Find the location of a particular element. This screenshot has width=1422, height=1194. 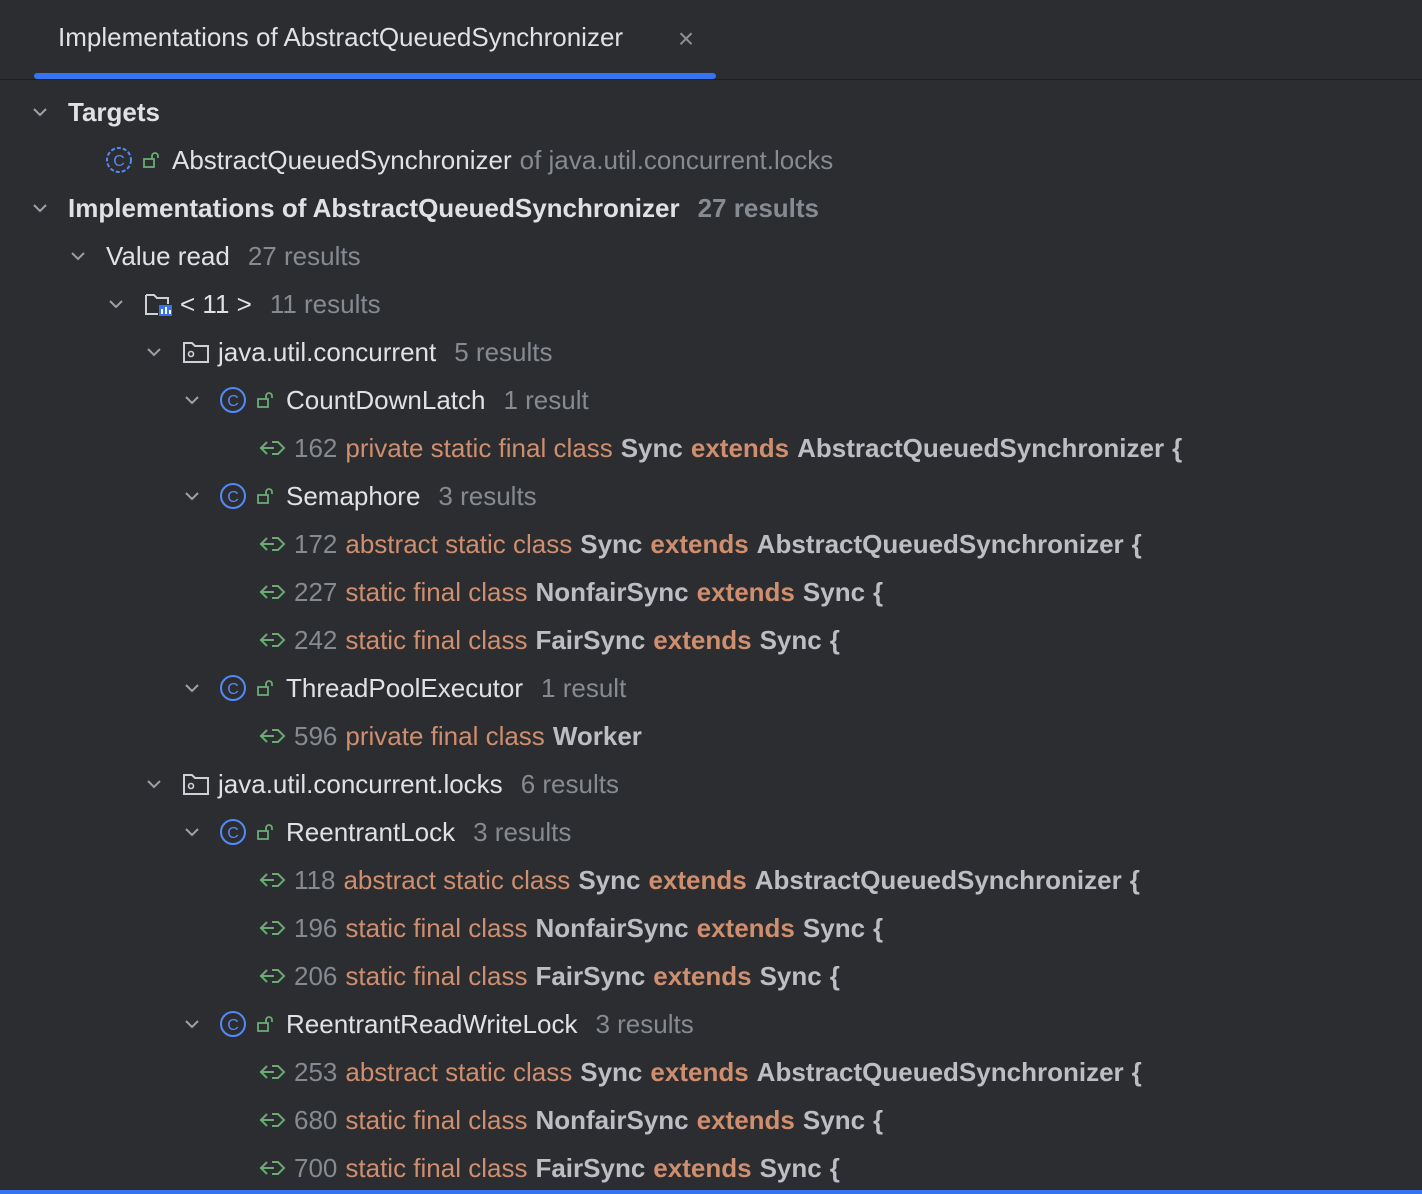

library-folder-icon is located at coordinates (158, 305).